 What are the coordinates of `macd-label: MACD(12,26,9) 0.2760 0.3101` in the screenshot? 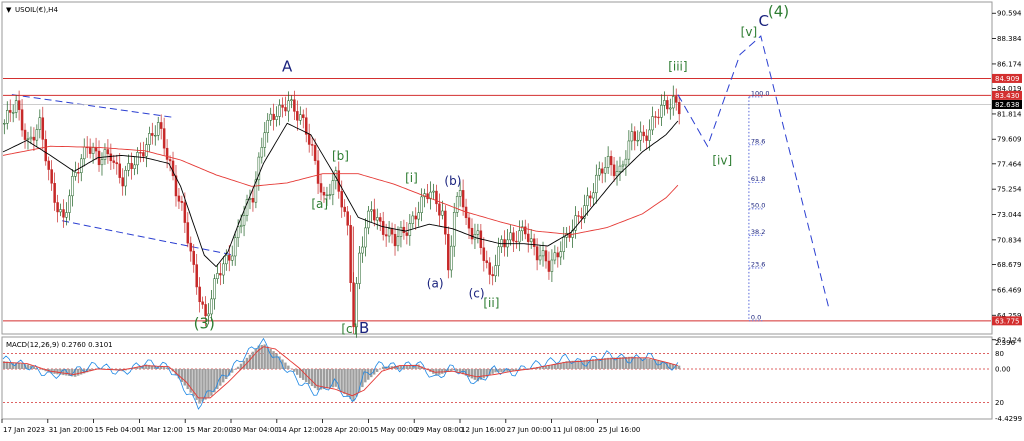 It's located at (59, 345).